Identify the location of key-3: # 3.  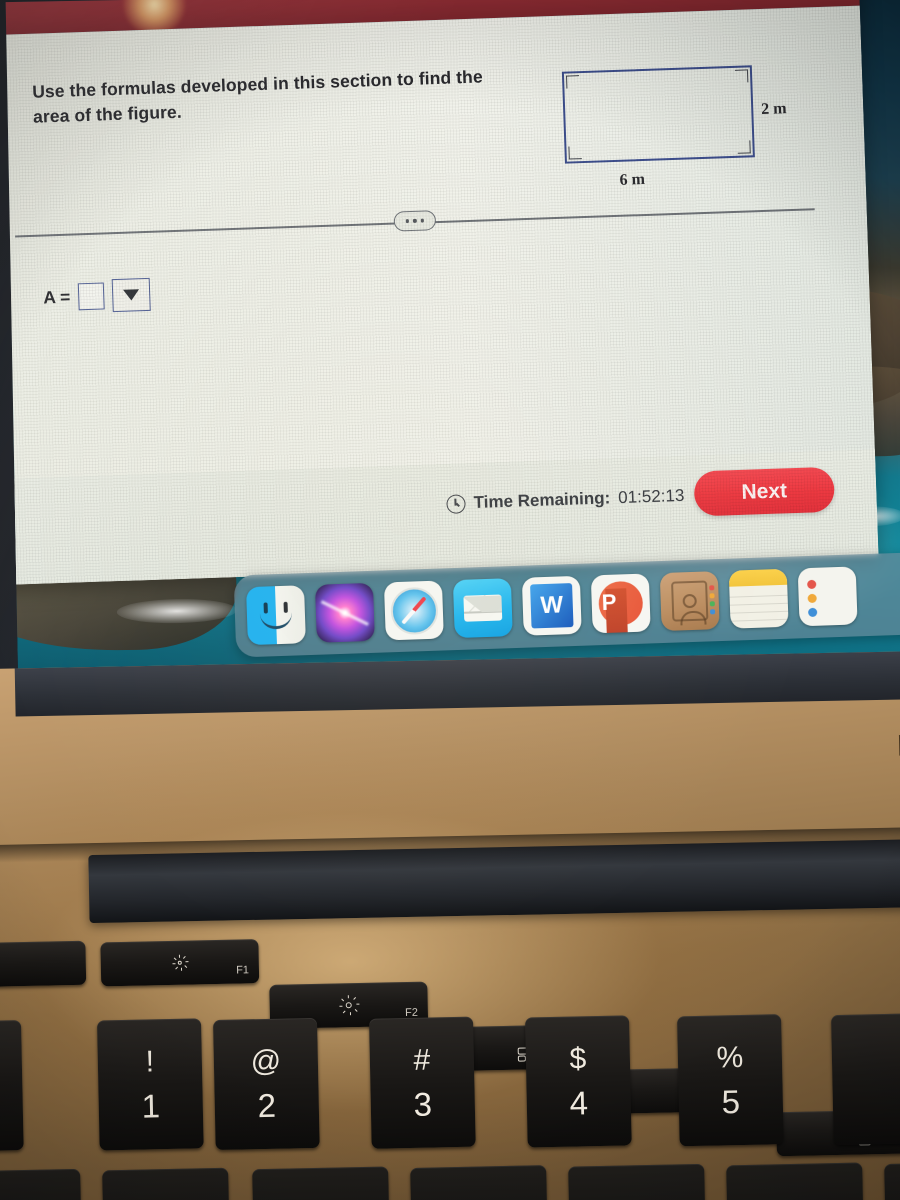
(422, 1082).